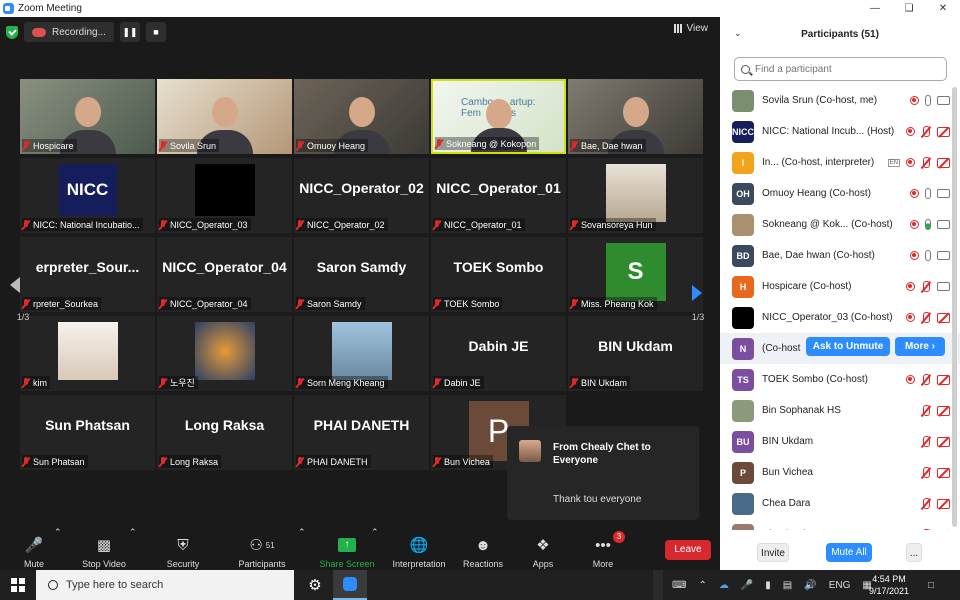 The width and height of the screenshot is (960, 600). Describe the element at coordinates (840, 162) in the screenshot. I see `participant-row: I In... (Co-host, interpreter) EN` at that location.